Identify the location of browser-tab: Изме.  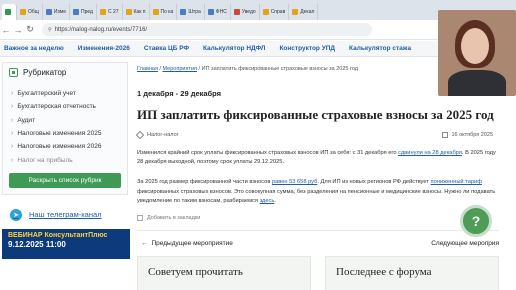
(56, 12).